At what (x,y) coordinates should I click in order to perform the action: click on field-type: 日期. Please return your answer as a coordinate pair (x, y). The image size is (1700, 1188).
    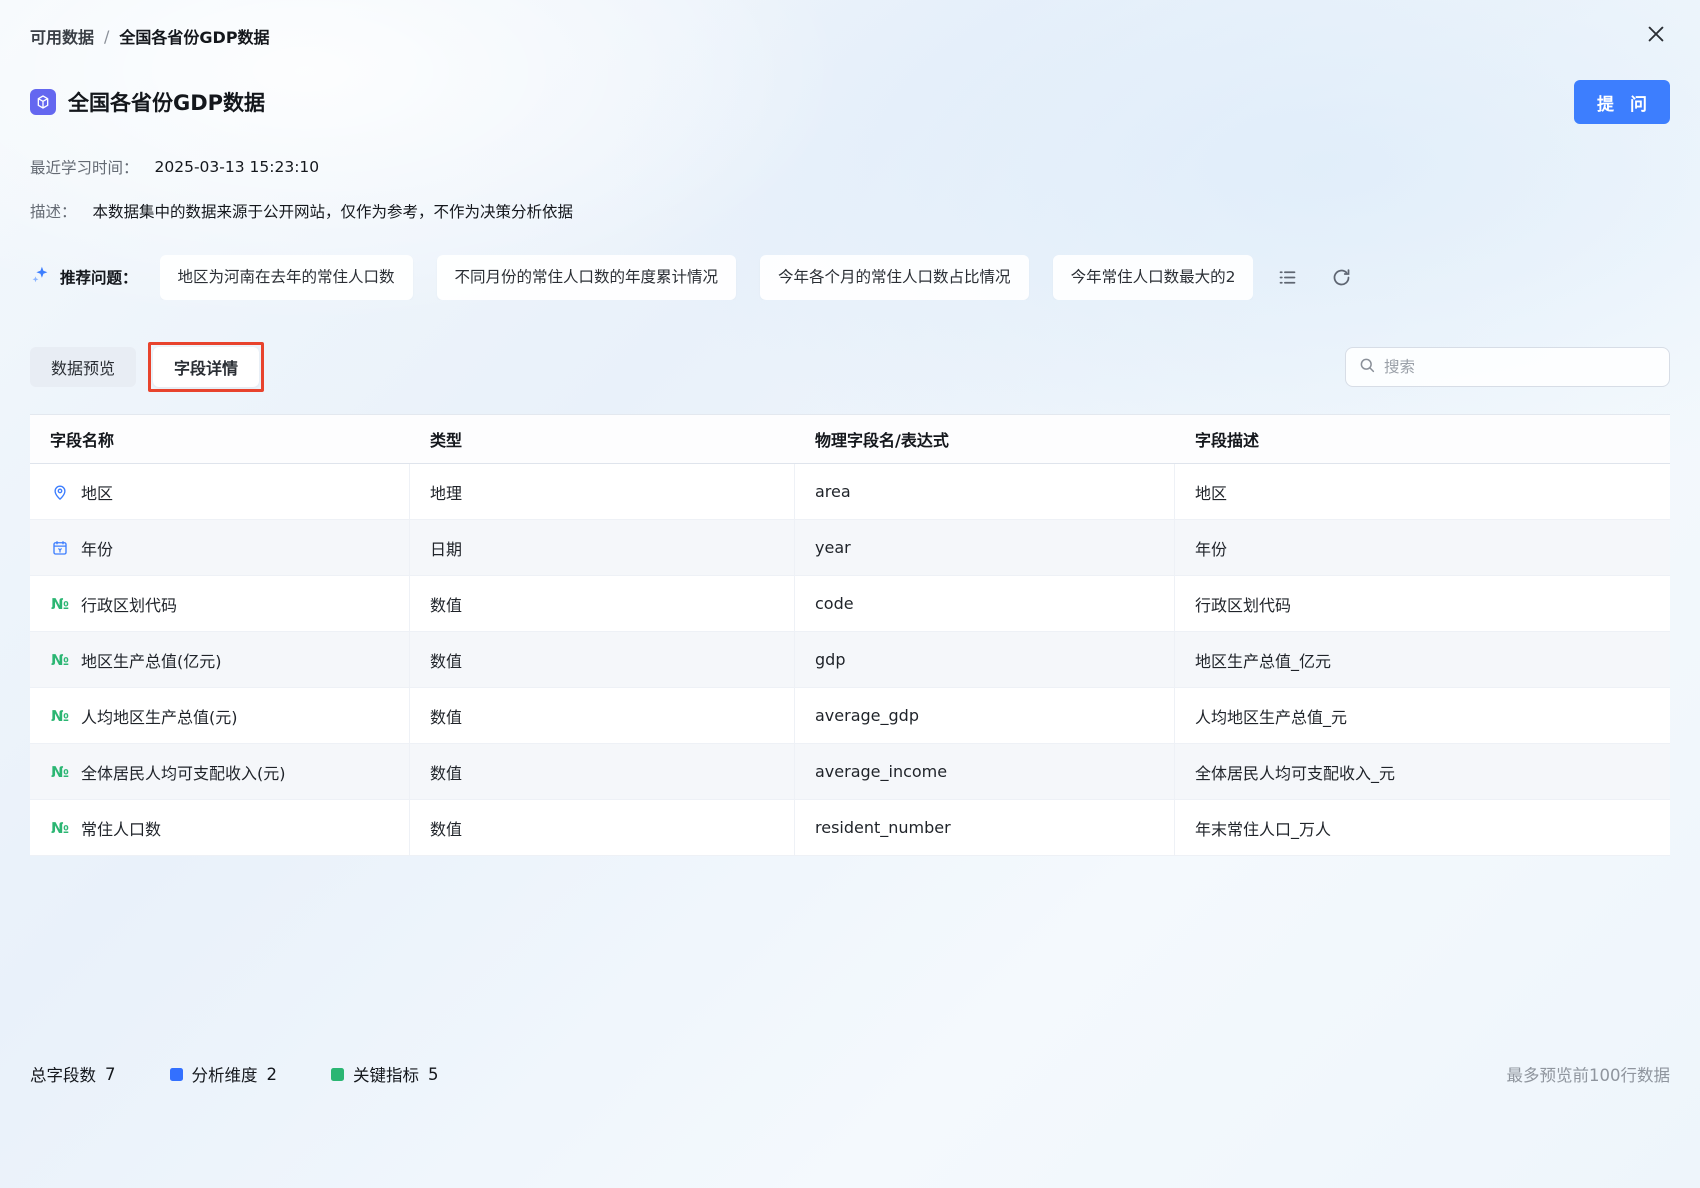
    Looking at the image, I should click on (602, 547).